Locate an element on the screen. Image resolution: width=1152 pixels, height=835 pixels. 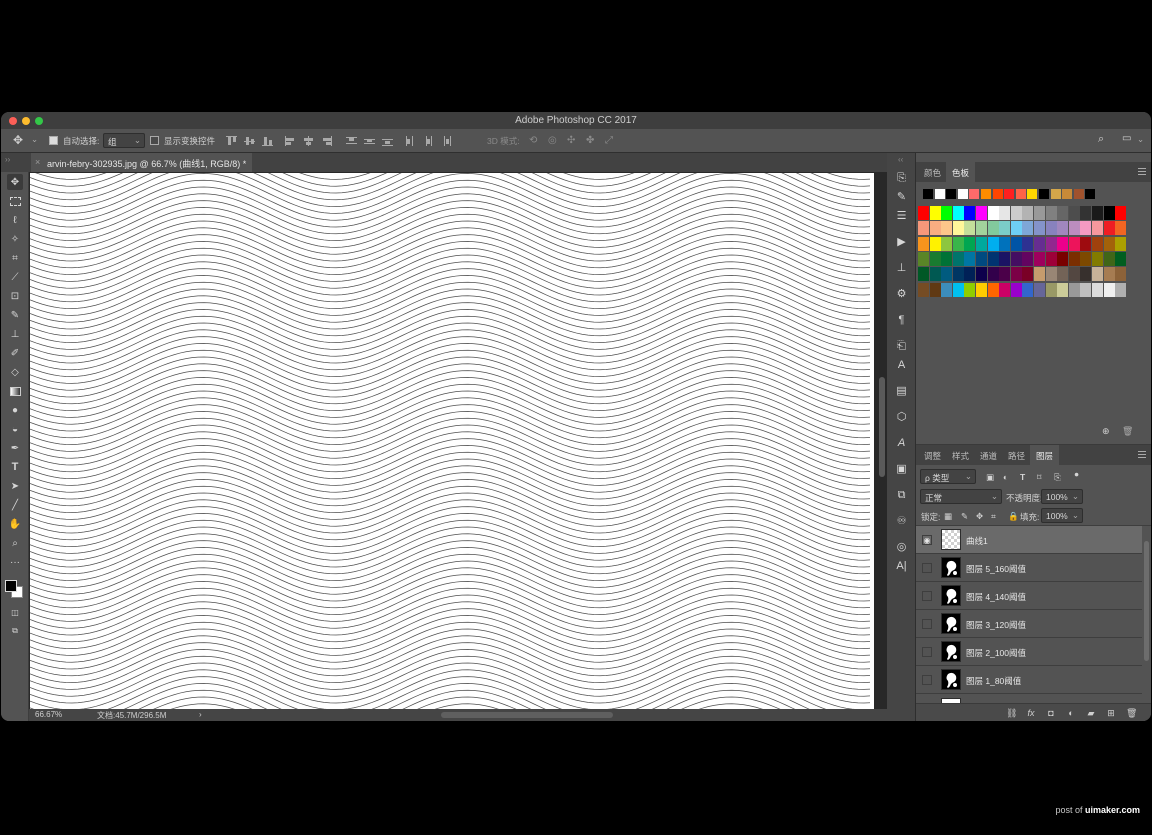
filter-adjustment-icon: ◐ is located at coordinates (1005, 477).